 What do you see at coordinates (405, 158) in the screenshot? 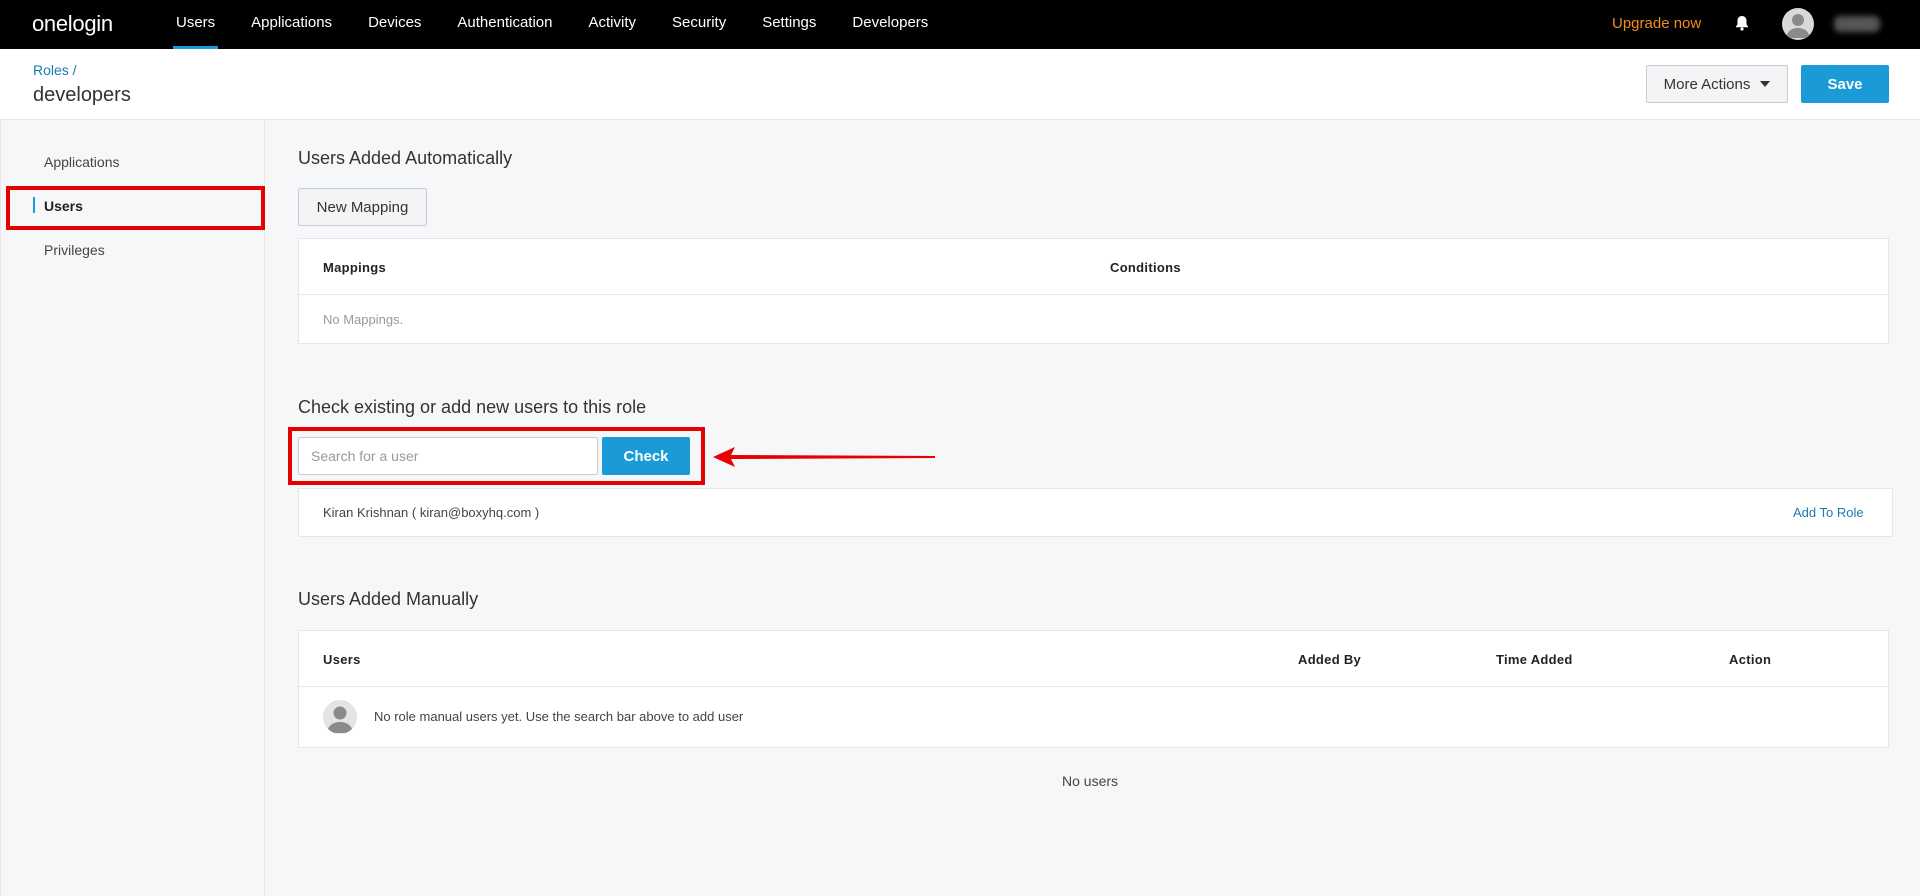
I see `auto-section-title: Users Added Automatically` at bounding box center [405, 158].